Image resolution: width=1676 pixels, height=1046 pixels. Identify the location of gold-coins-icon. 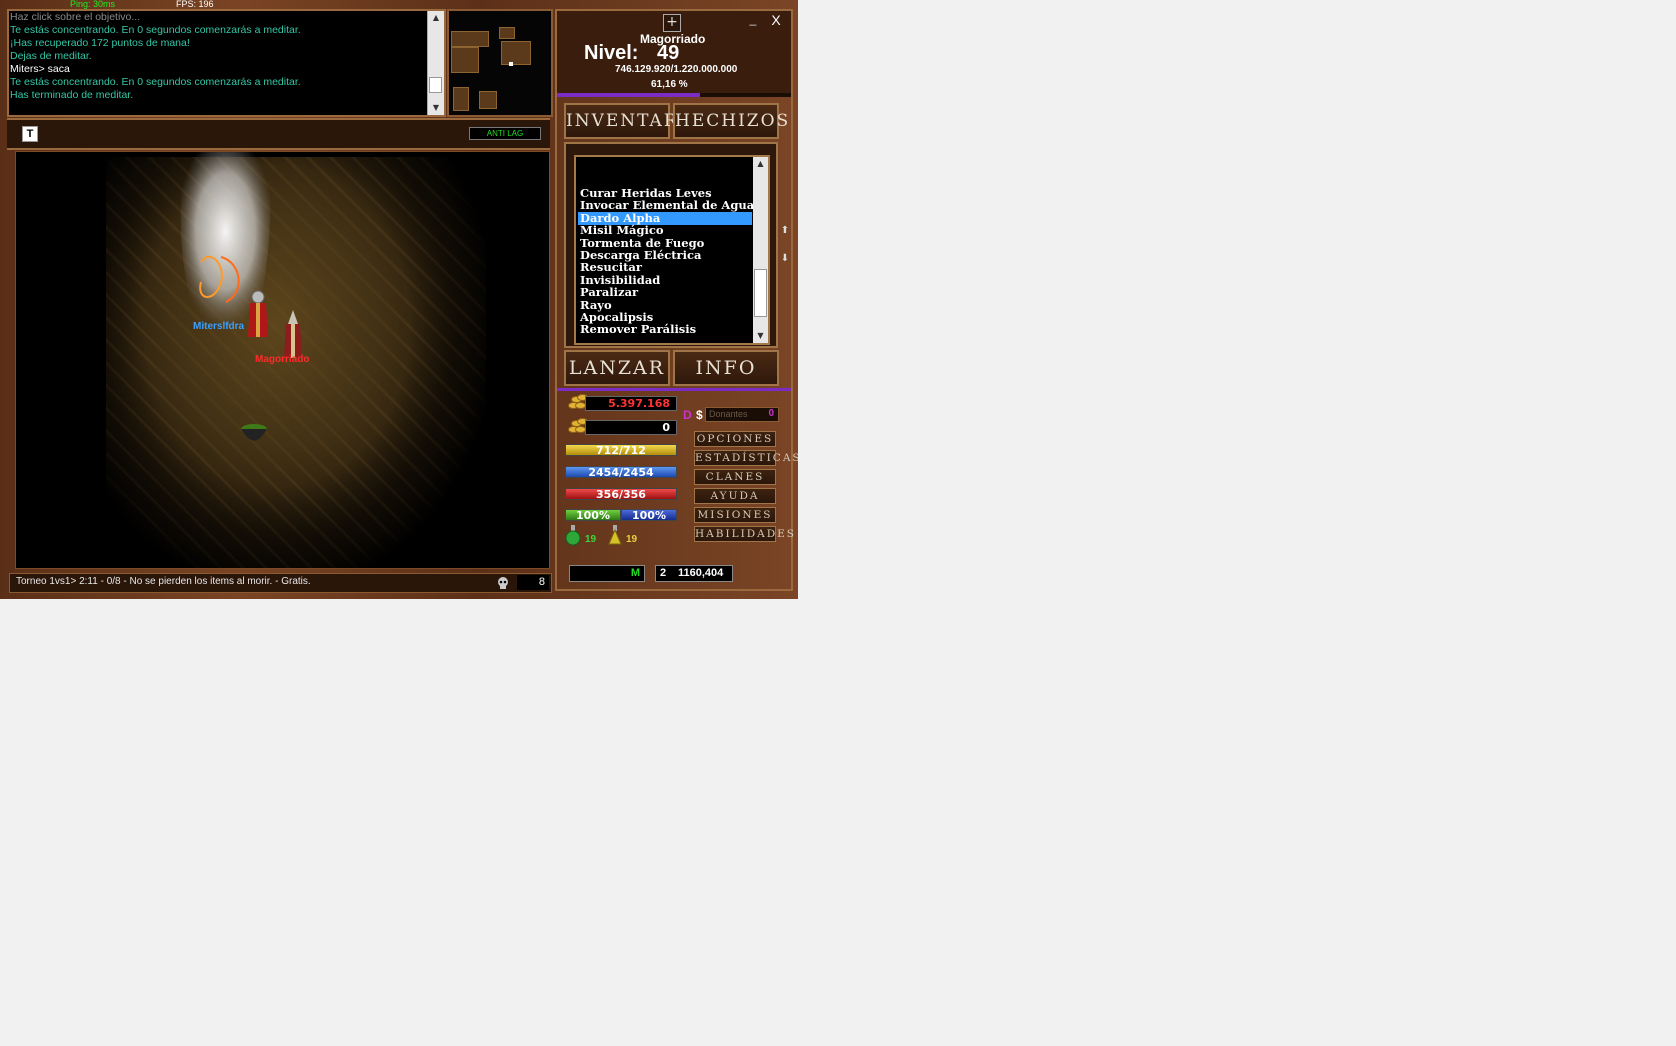
(577, 401).